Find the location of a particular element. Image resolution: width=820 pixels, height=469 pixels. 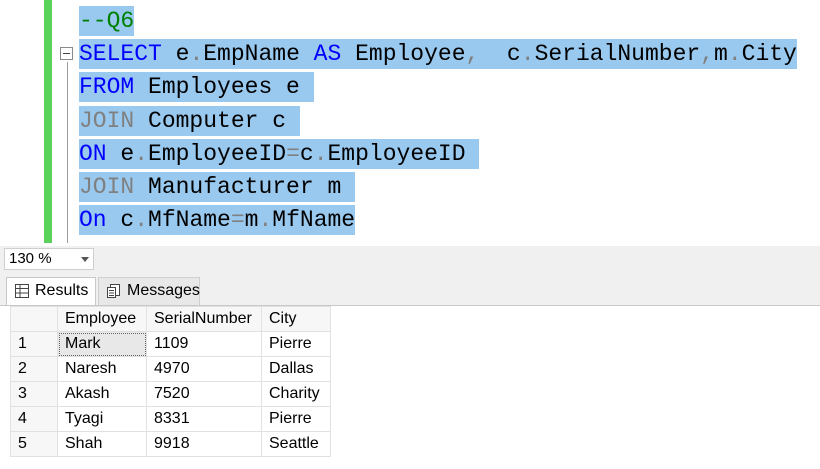

table-cell-employee: Tyagi is located at coordinates (102, 419).